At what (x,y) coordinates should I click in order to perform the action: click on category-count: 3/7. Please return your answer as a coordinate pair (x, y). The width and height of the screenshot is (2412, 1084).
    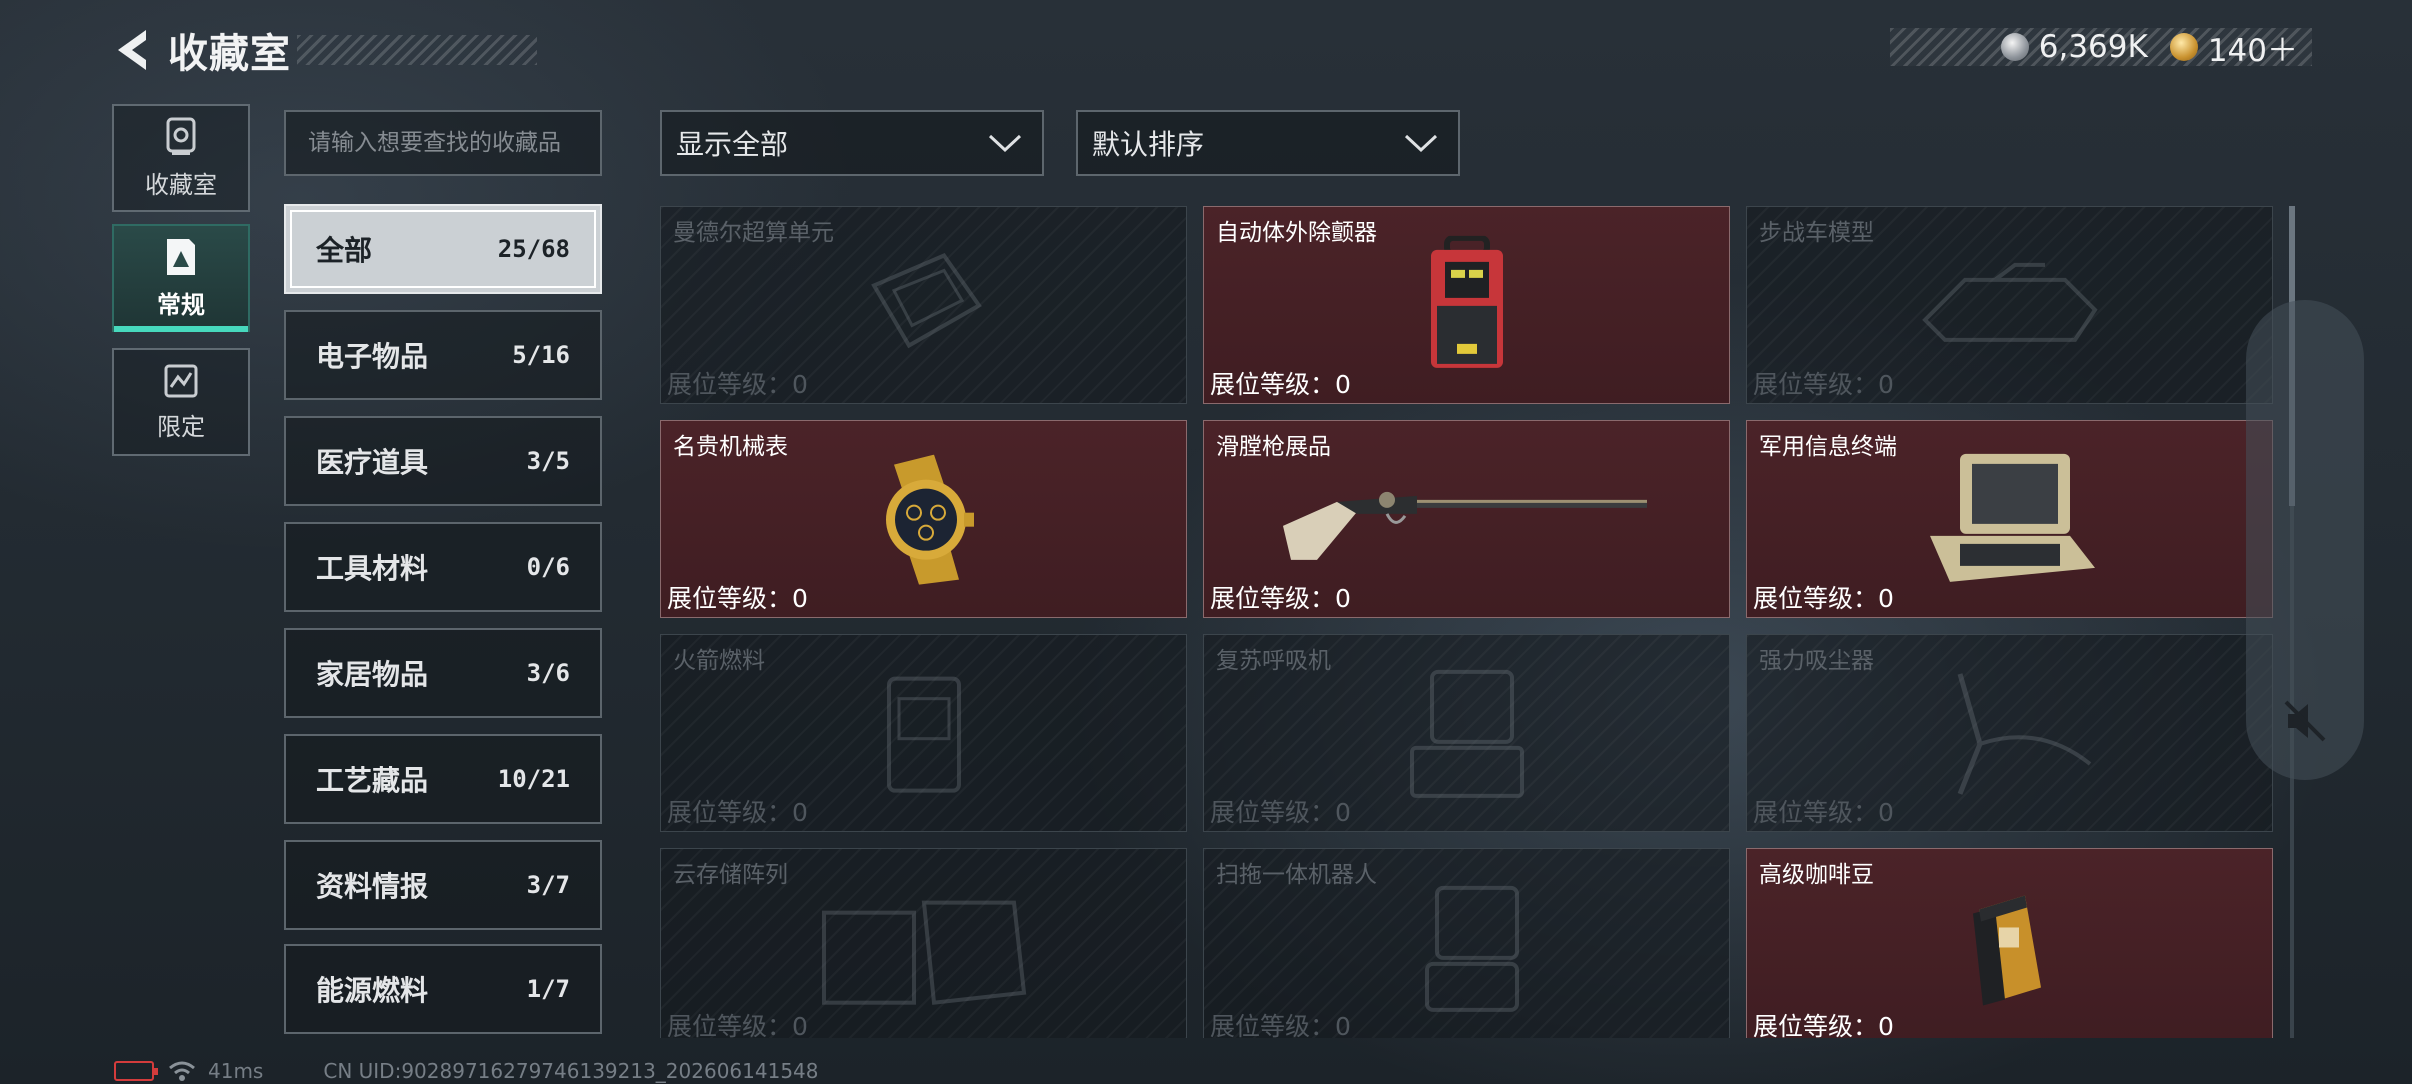
    Looking at the image, I should click on (548, 885).